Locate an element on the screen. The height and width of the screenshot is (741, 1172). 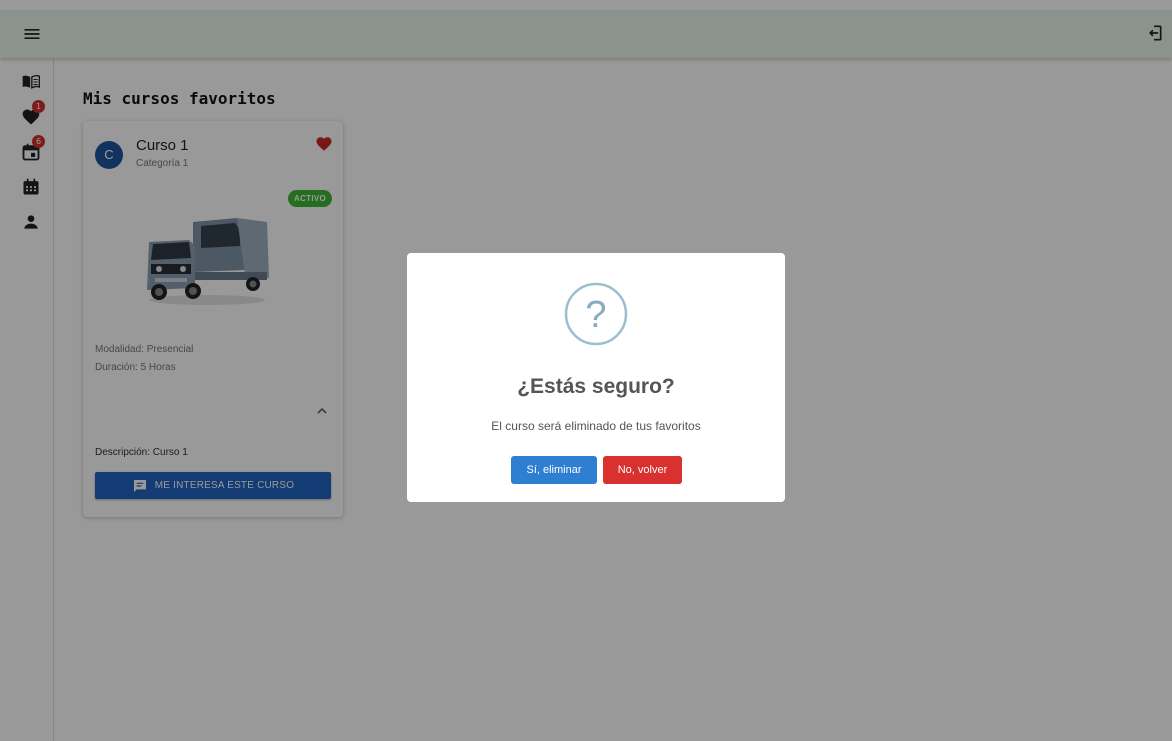
question-icon: ? is located at coordinates (596, 314).